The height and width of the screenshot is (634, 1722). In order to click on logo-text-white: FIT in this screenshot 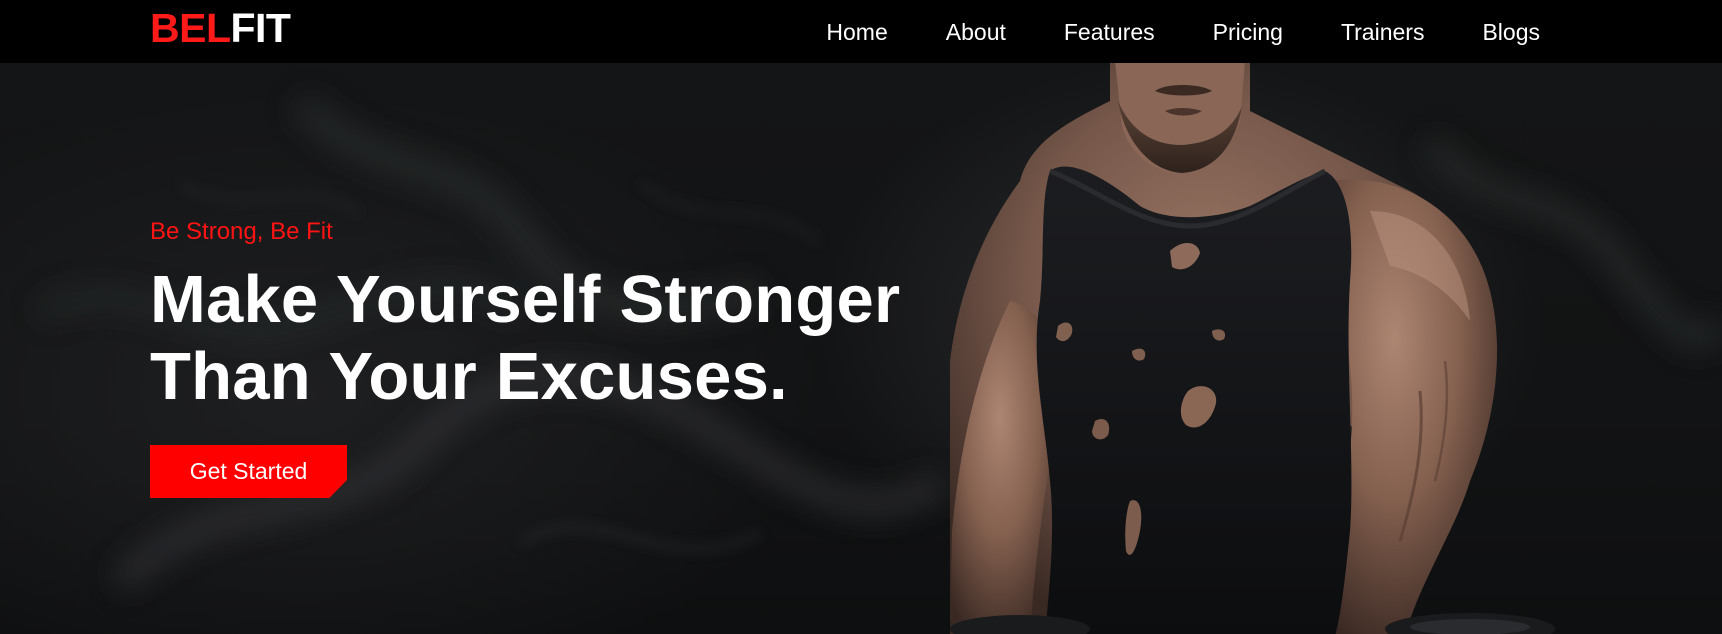, I will do `click(260, 28)`.